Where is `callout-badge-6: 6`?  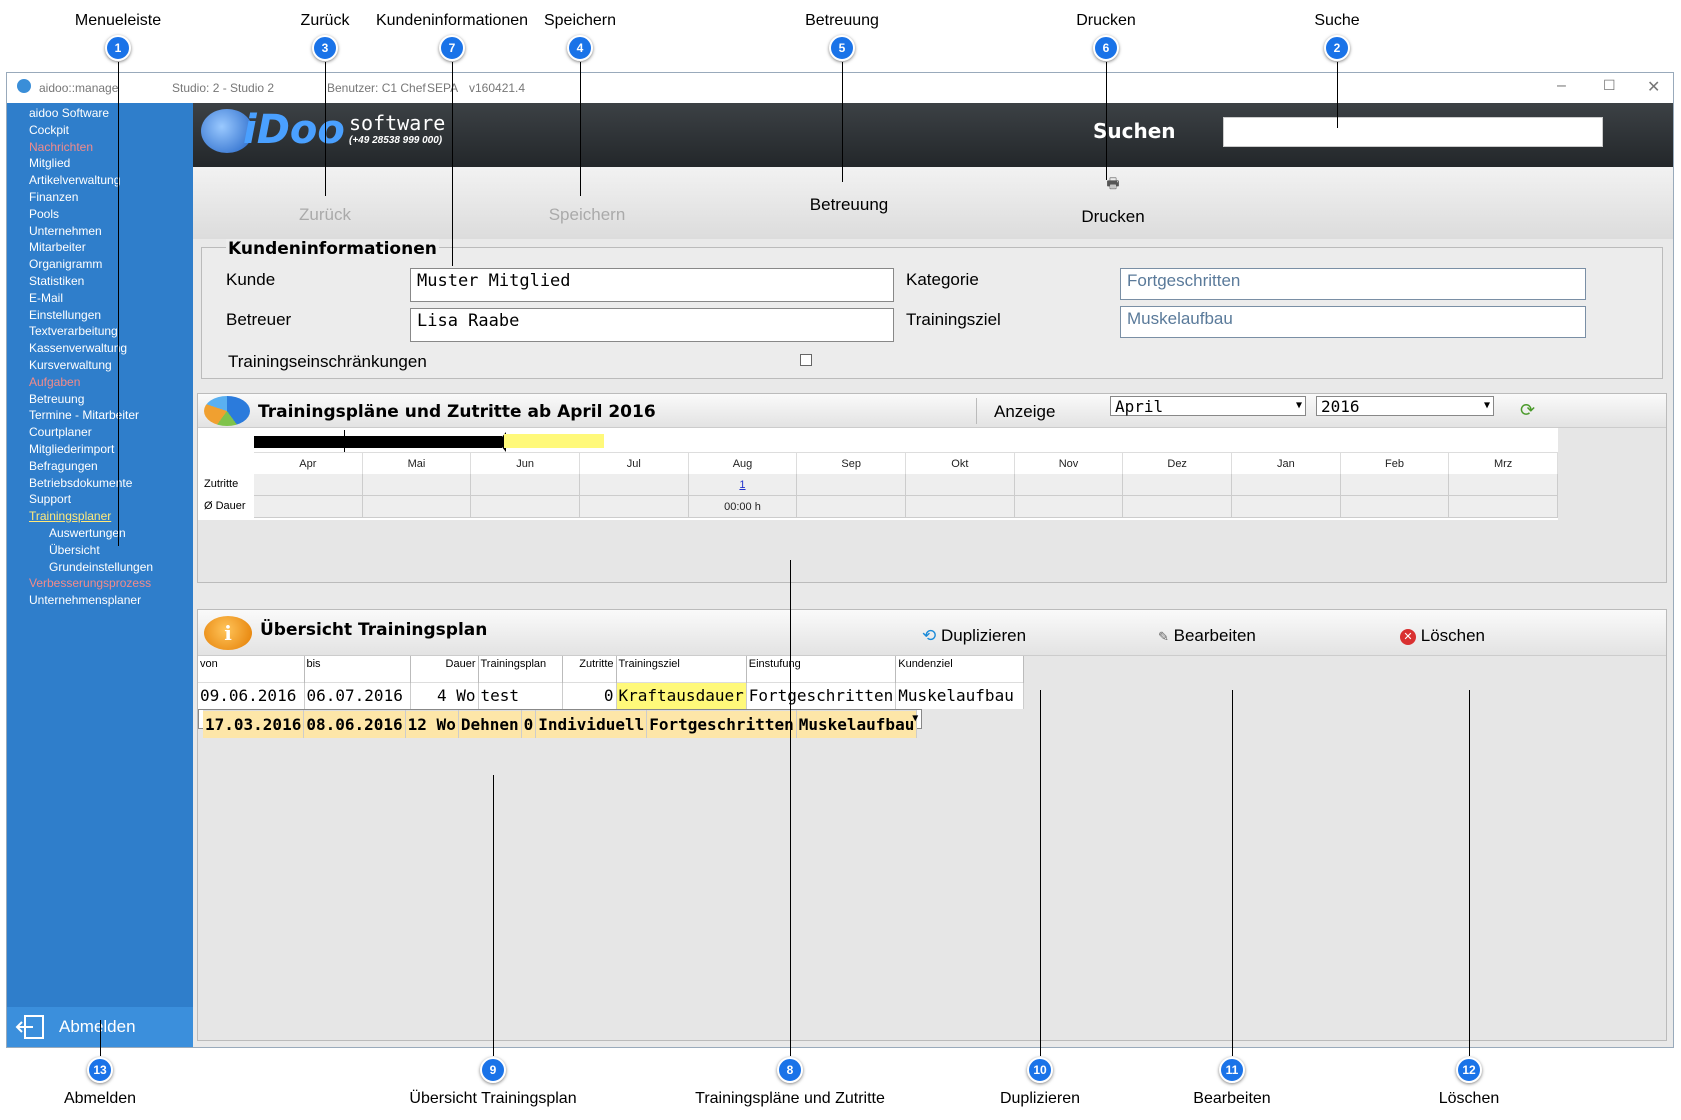
callout-badge-6: 6 is located at coordinates (1106, 48).